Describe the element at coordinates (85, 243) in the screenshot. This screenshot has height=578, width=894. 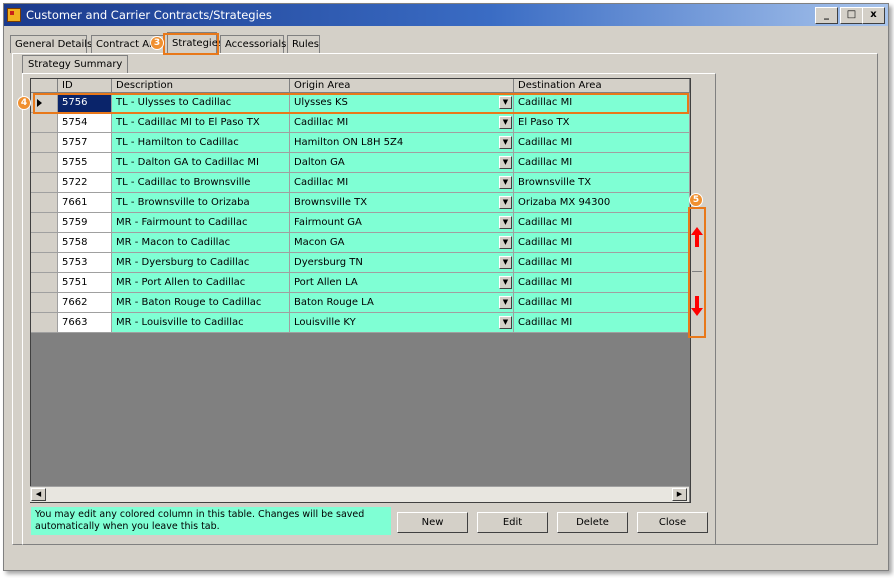
I see `cell-id: 5758` at that location.